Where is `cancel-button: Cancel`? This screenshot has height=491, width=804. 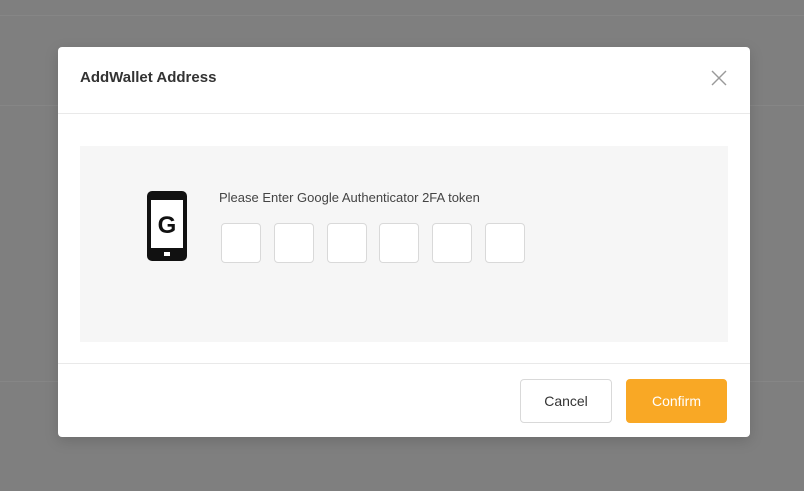 cancel-button: Cancel is located at coordinates (566, 401).